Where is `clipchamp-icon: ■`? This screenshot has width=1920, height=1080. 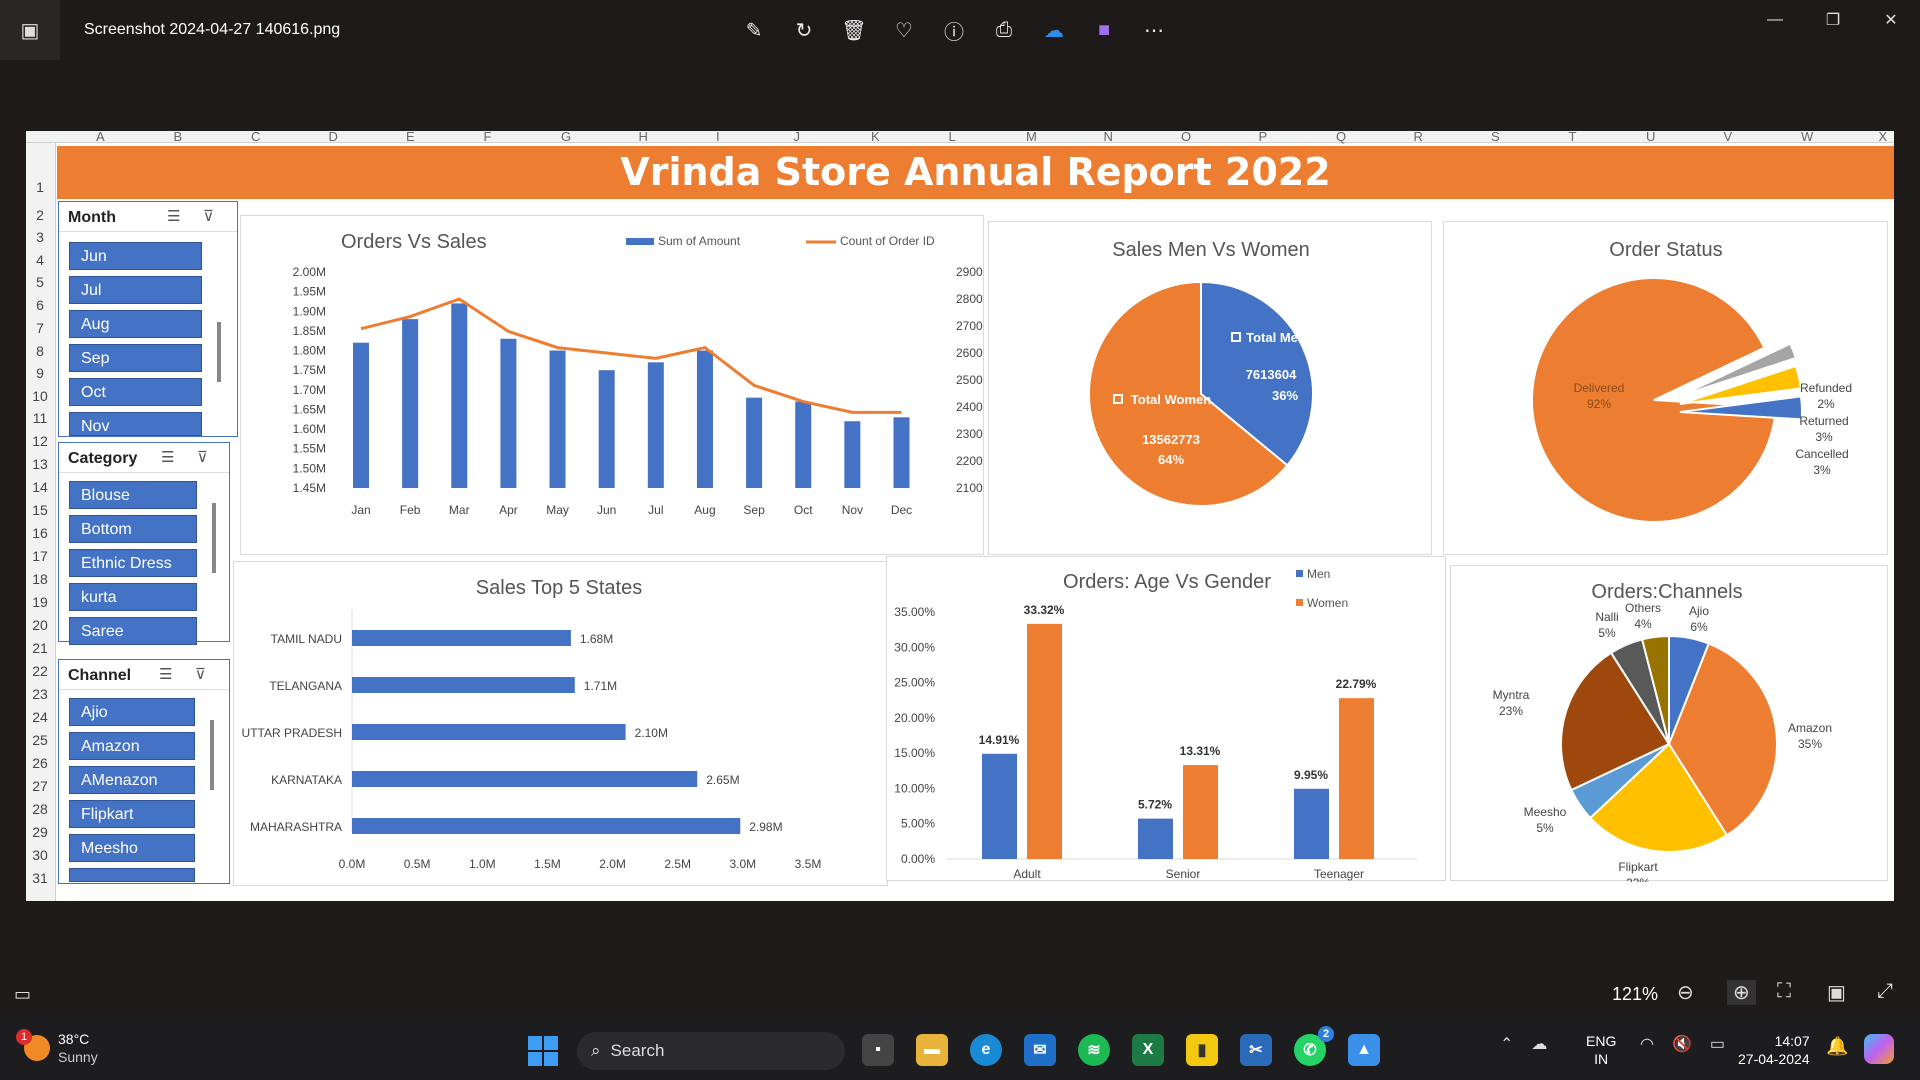
clipchamp-icon: ■ is located at coordinates (1104, 30).